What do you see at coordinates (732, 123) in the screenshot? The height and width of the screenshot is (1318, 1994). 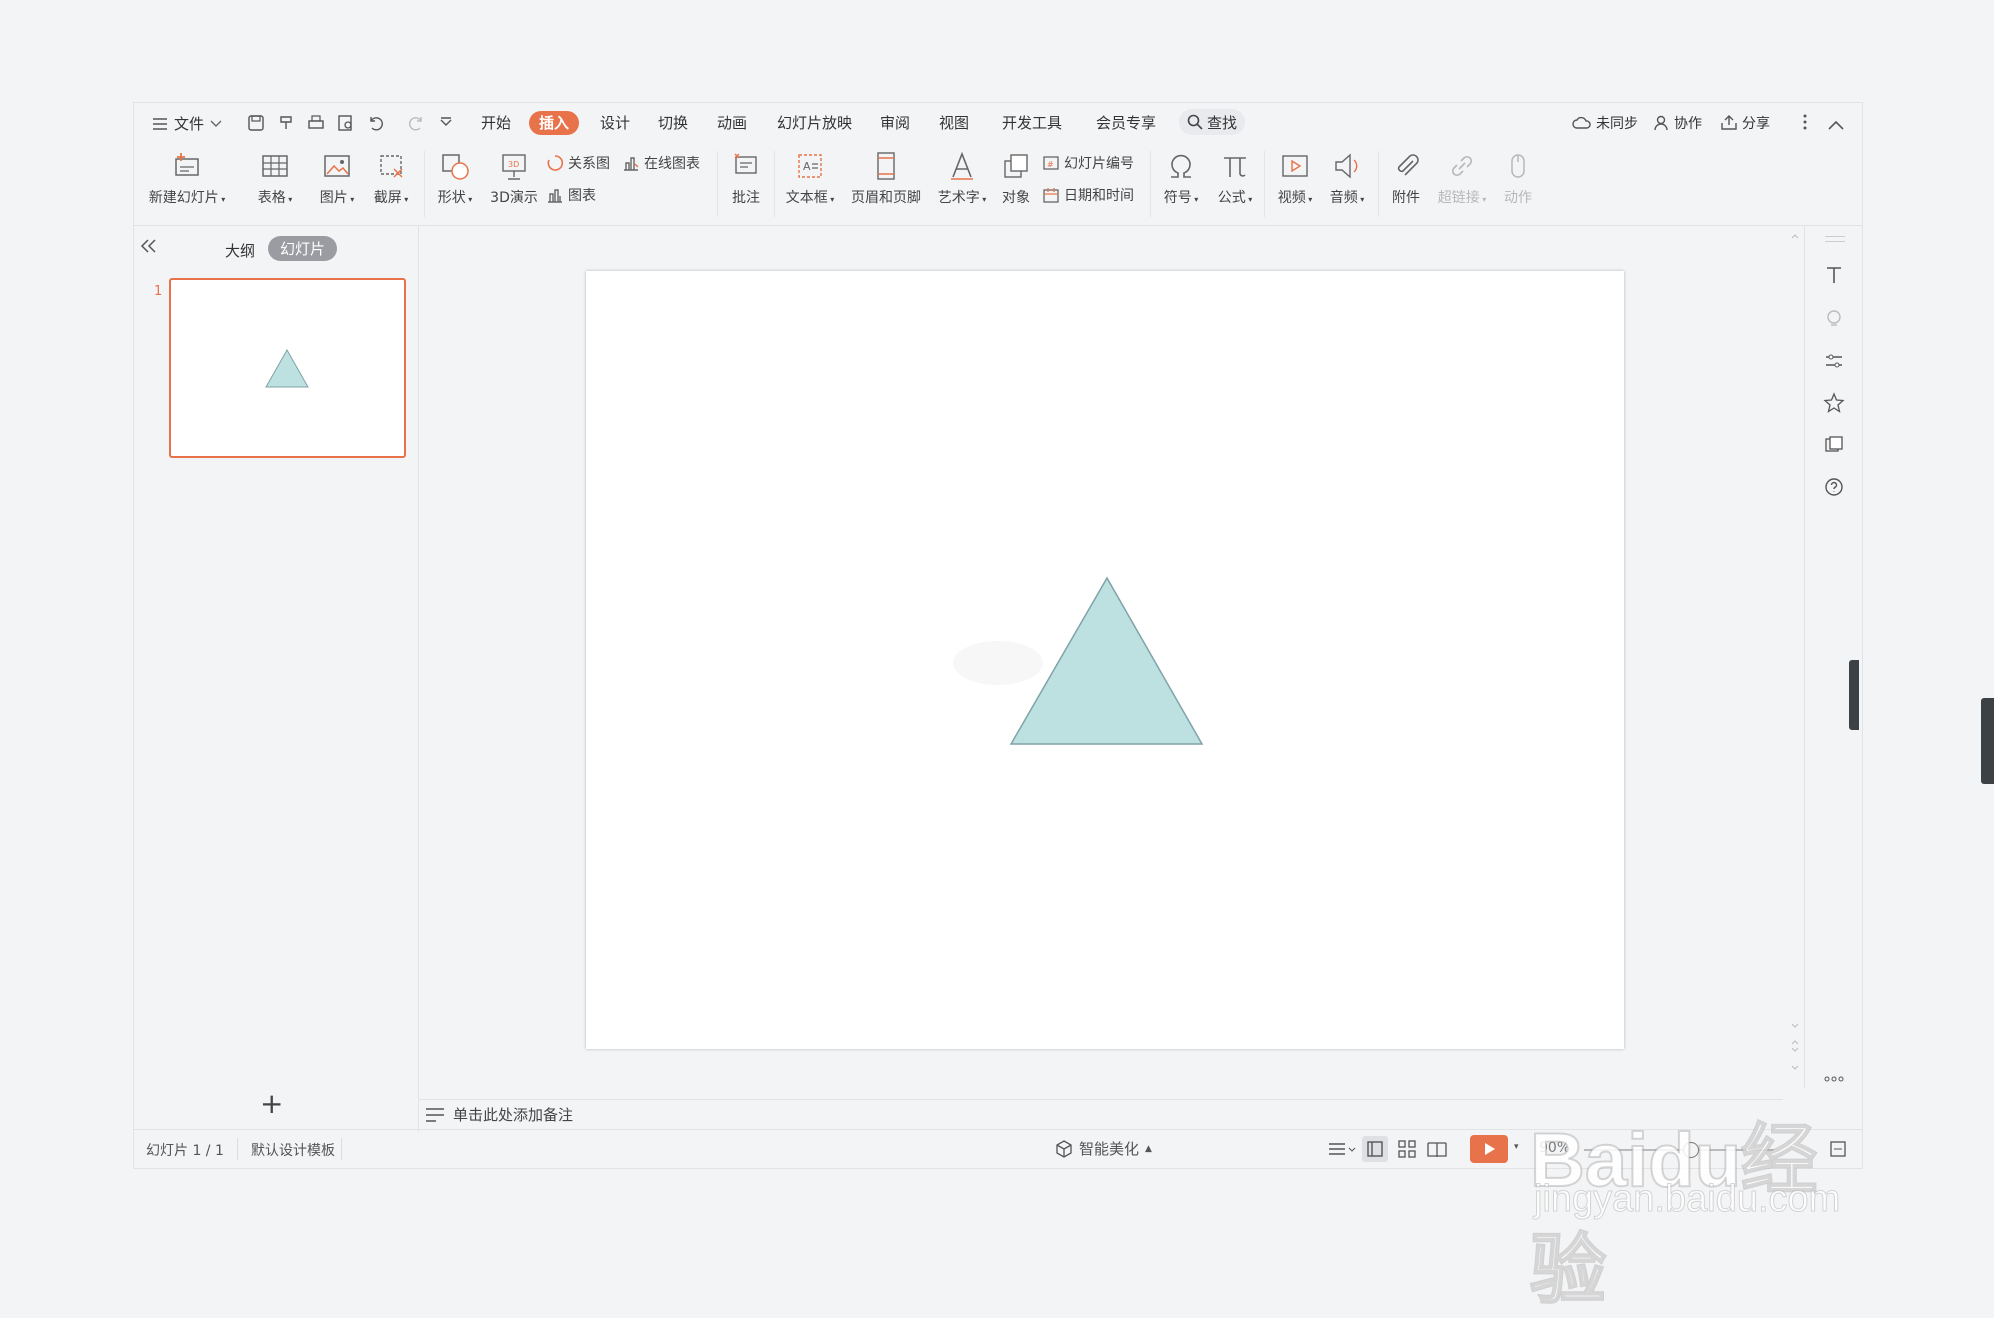 I see `tab-animation: 动画` at bounding box center [732, 123].